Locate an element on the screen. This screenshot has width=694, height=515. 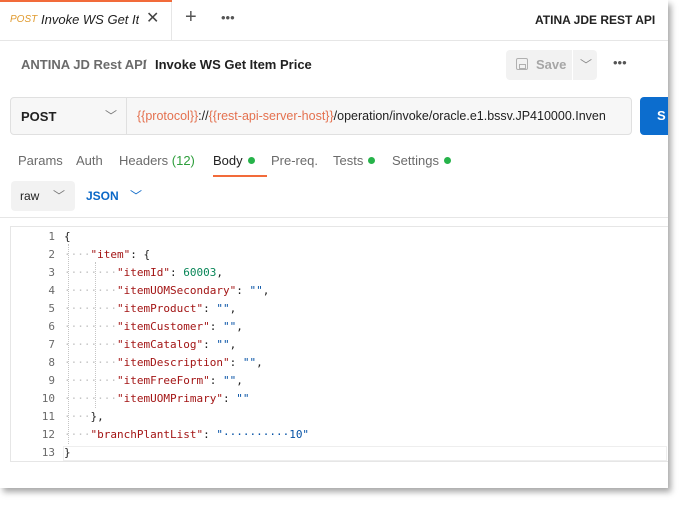
environment-selector: ATINA JDE REST API is located at coordinates (595, 20).